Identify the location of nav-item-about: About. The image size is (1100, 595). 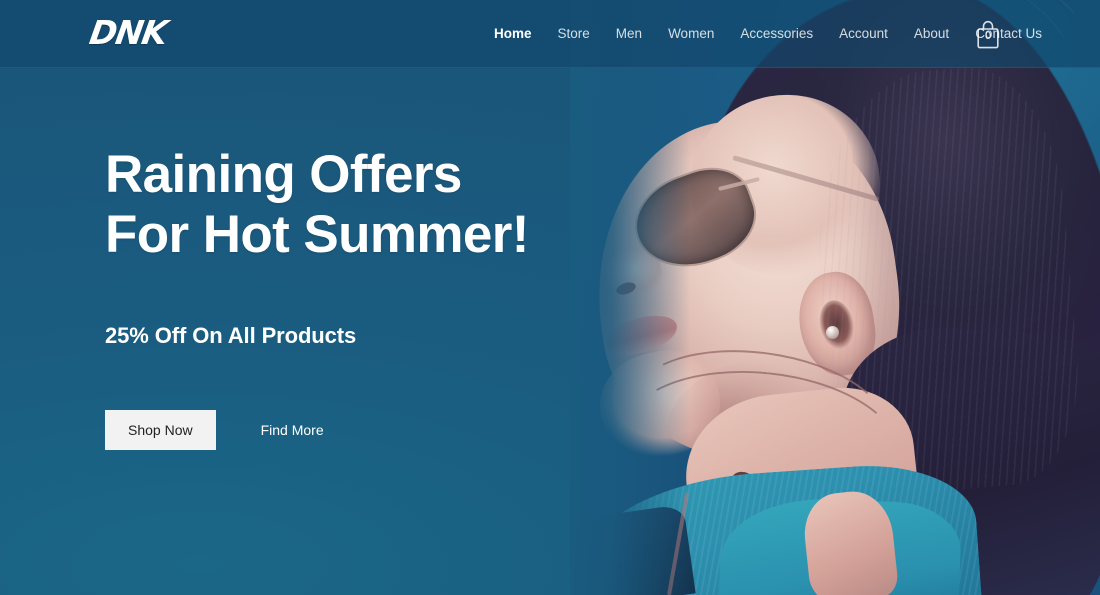
(931, 34).